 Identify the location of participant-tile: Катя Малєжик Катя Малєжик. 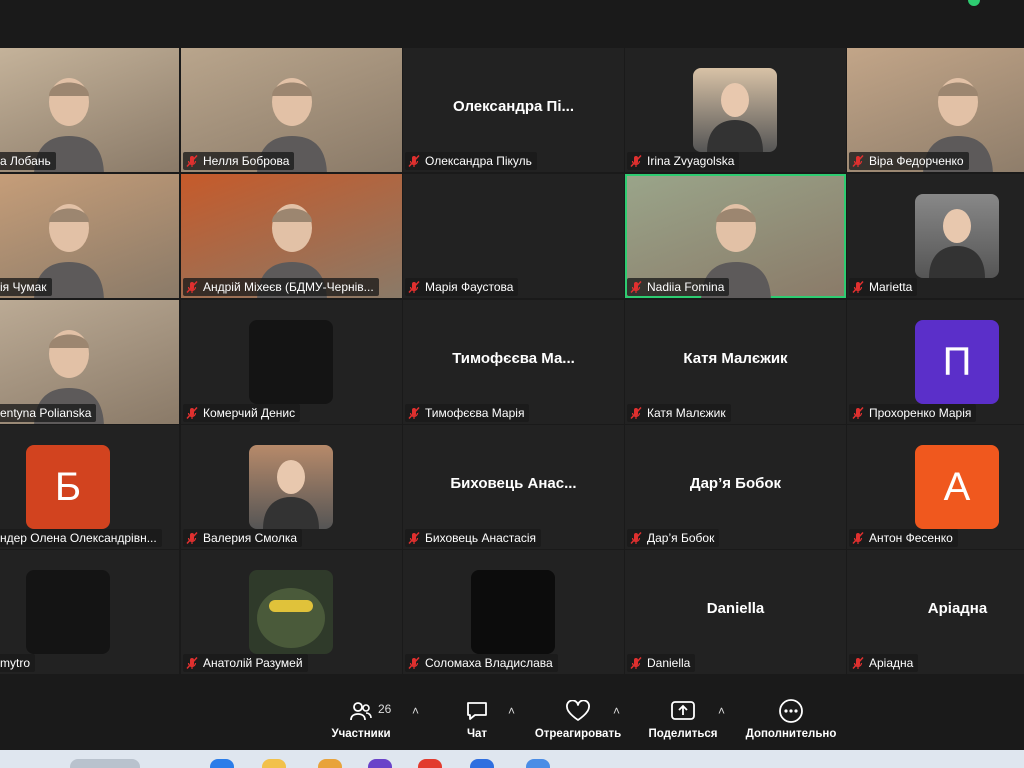
(735, 362).